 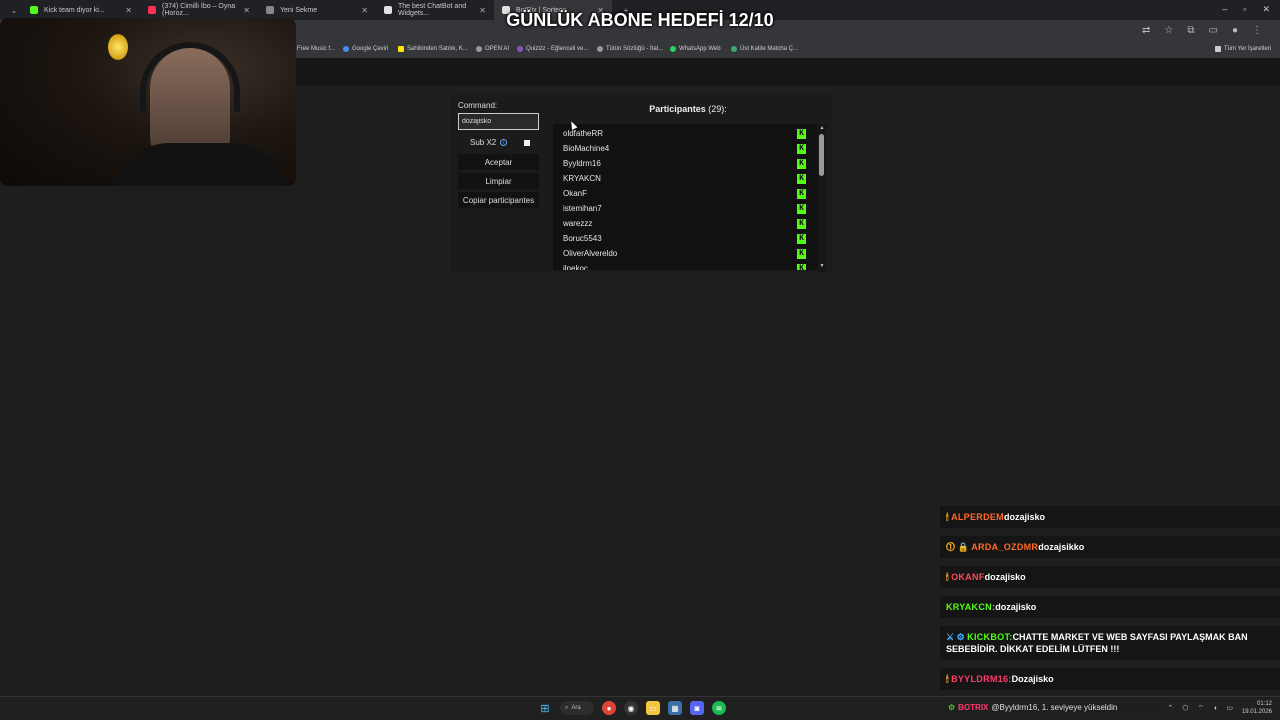 I want to click on participant-name: KRYAKCN, so click(x=582, y=178).